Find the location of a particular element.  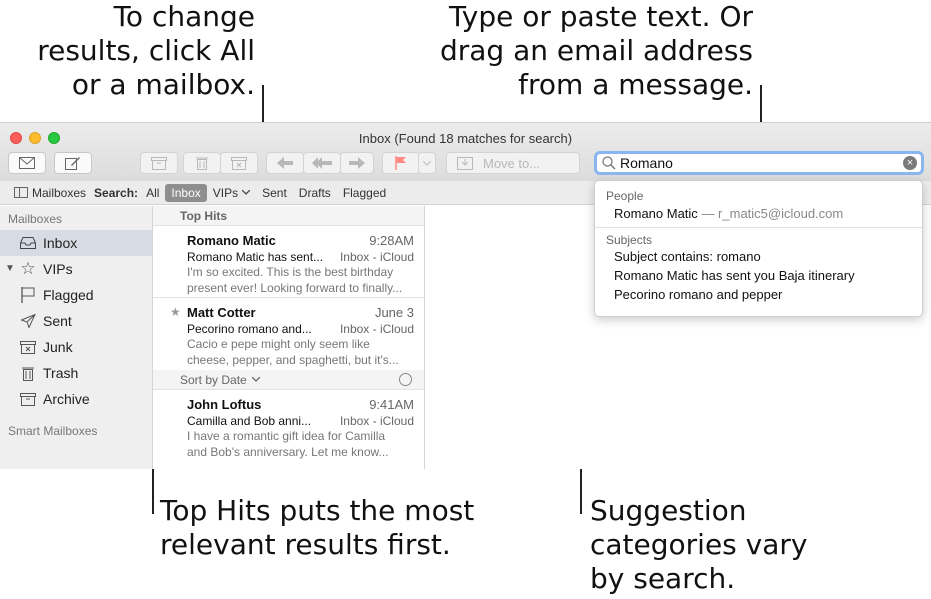

sidebar-icon is located at coordinates (21, 192).